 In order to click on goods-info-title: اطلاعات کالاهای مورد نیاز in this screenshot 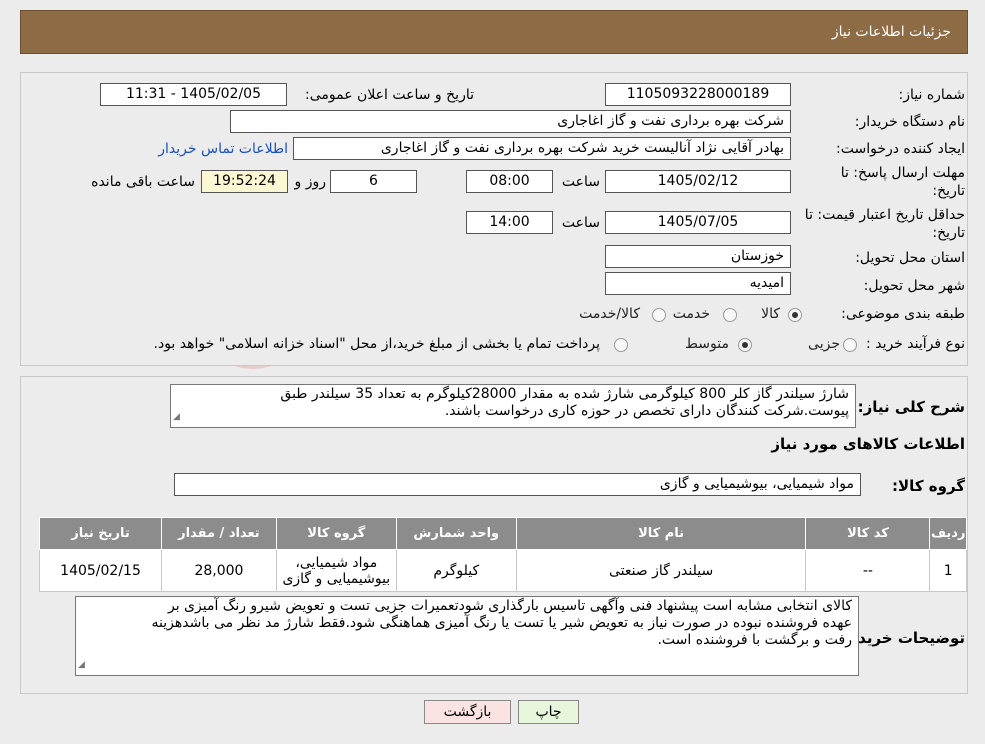, I will do `click(868, 444)`.